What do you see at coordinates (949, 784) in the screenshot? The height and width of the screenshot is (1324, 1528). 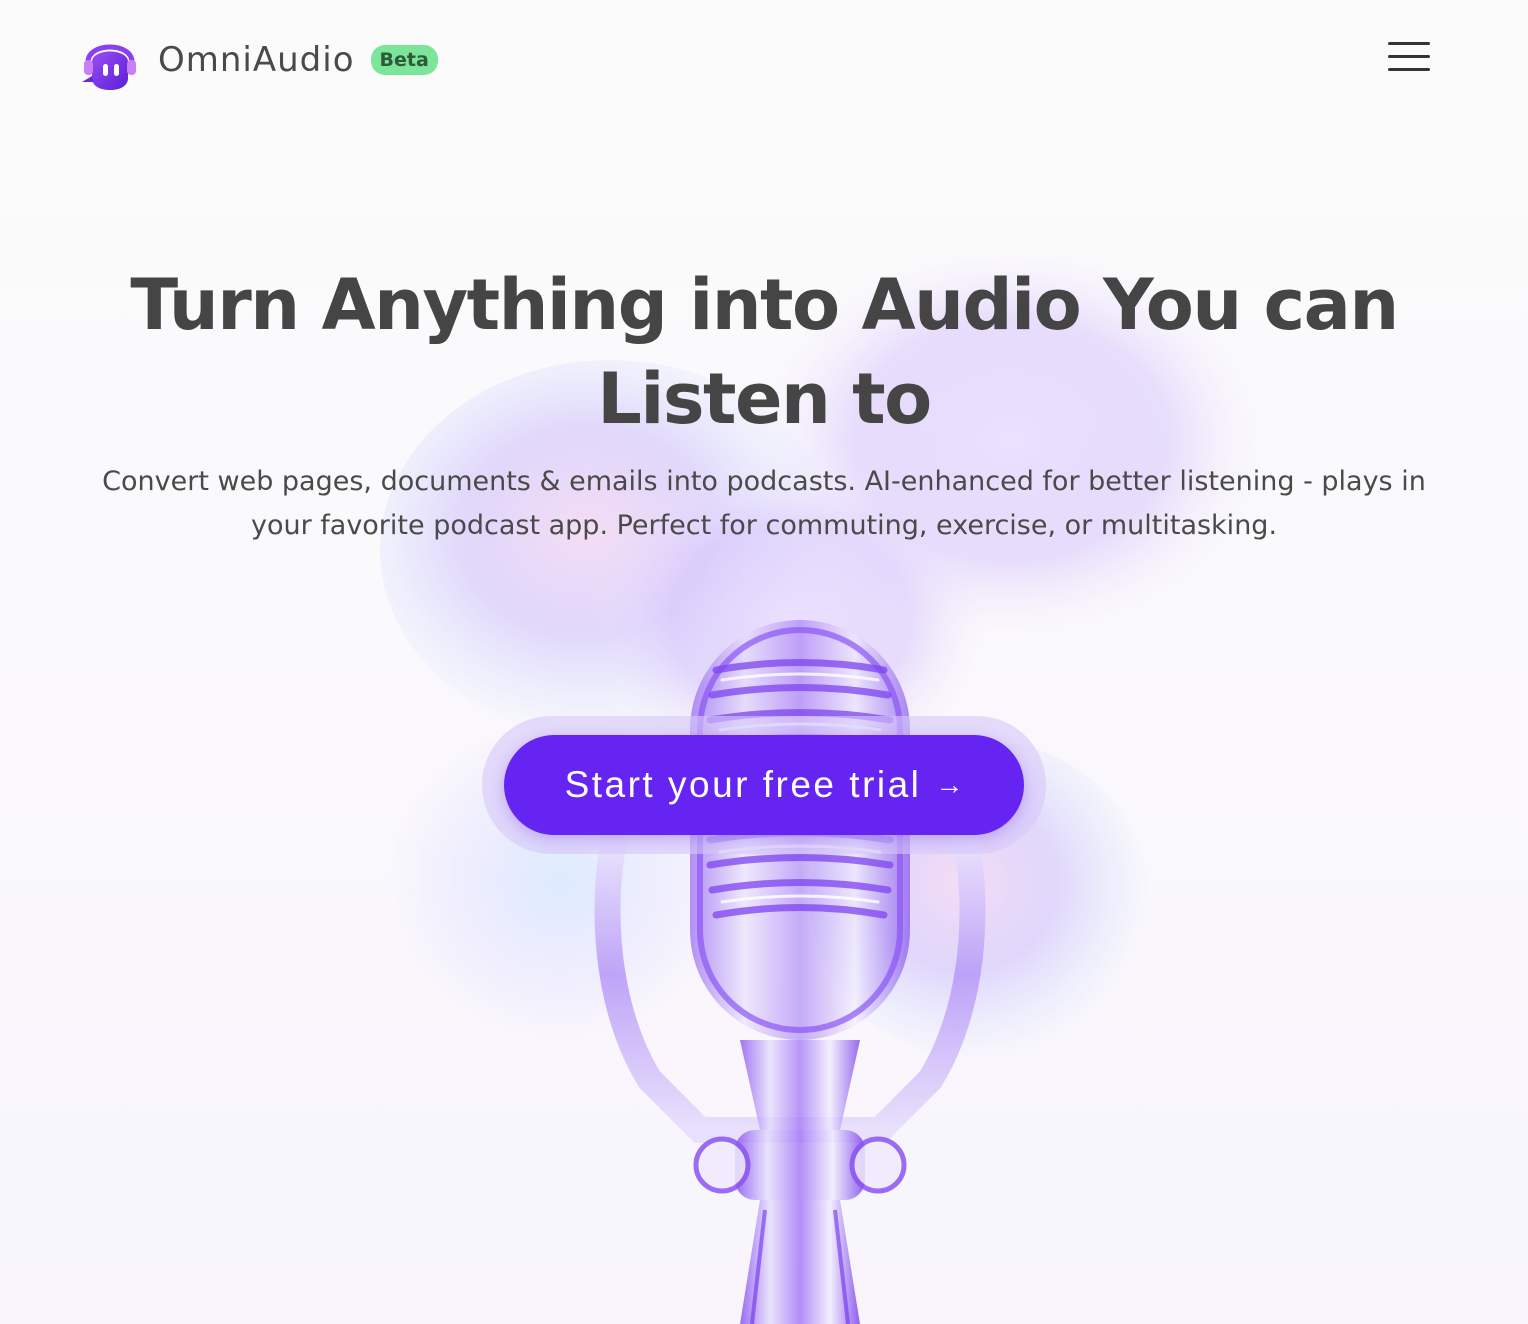 I see `arrow-right-icon: →` at bounding box center [949, 784].